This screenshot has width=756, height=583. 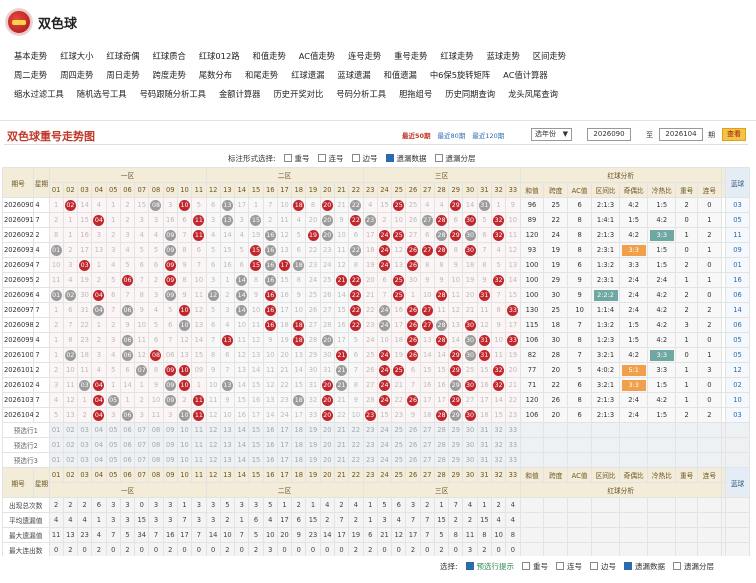 What do you see at coordinates (169, 56) in the screenshot?
I see `nav-link: 红球质合` at bounding box center [169, 56].